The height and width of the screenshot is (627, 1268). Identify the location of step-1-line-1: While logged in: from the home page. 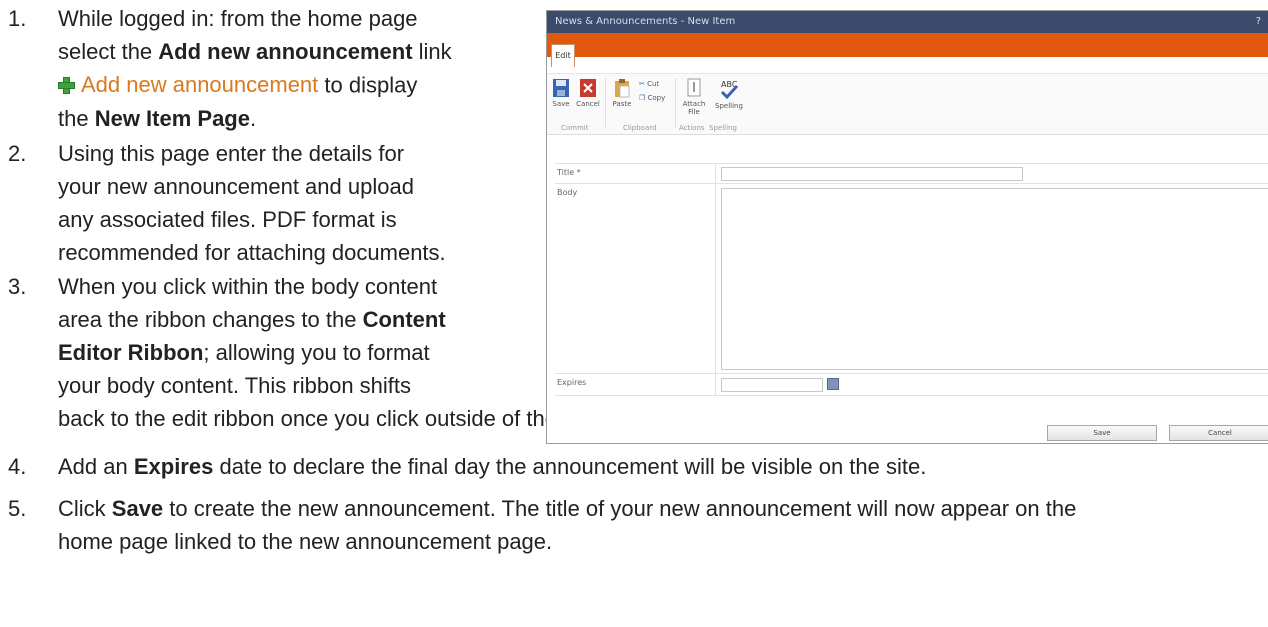
(238, 18).